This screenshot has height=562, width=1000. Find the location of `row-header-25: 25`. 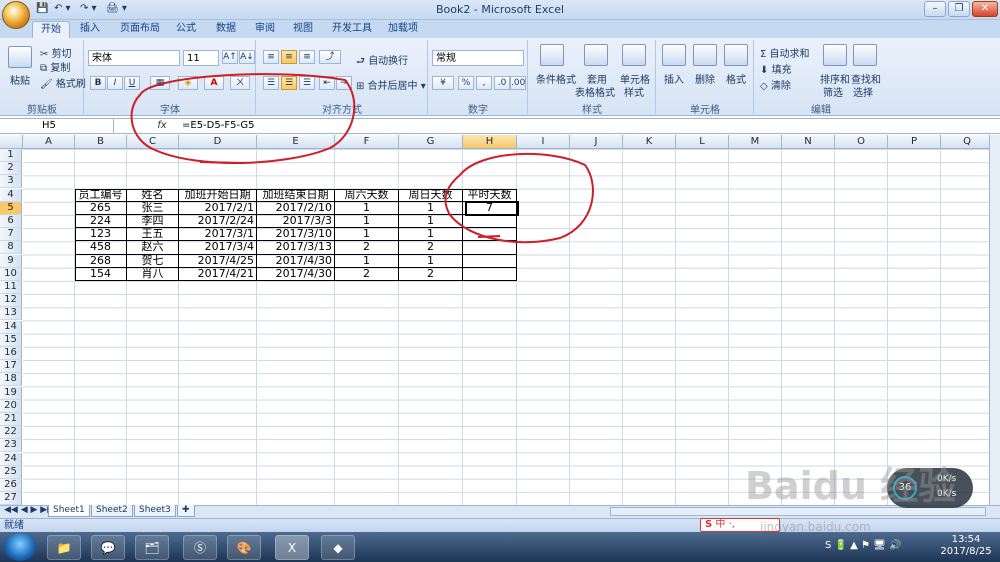

row-header-25: 25 is located at coordinates (11, 472).